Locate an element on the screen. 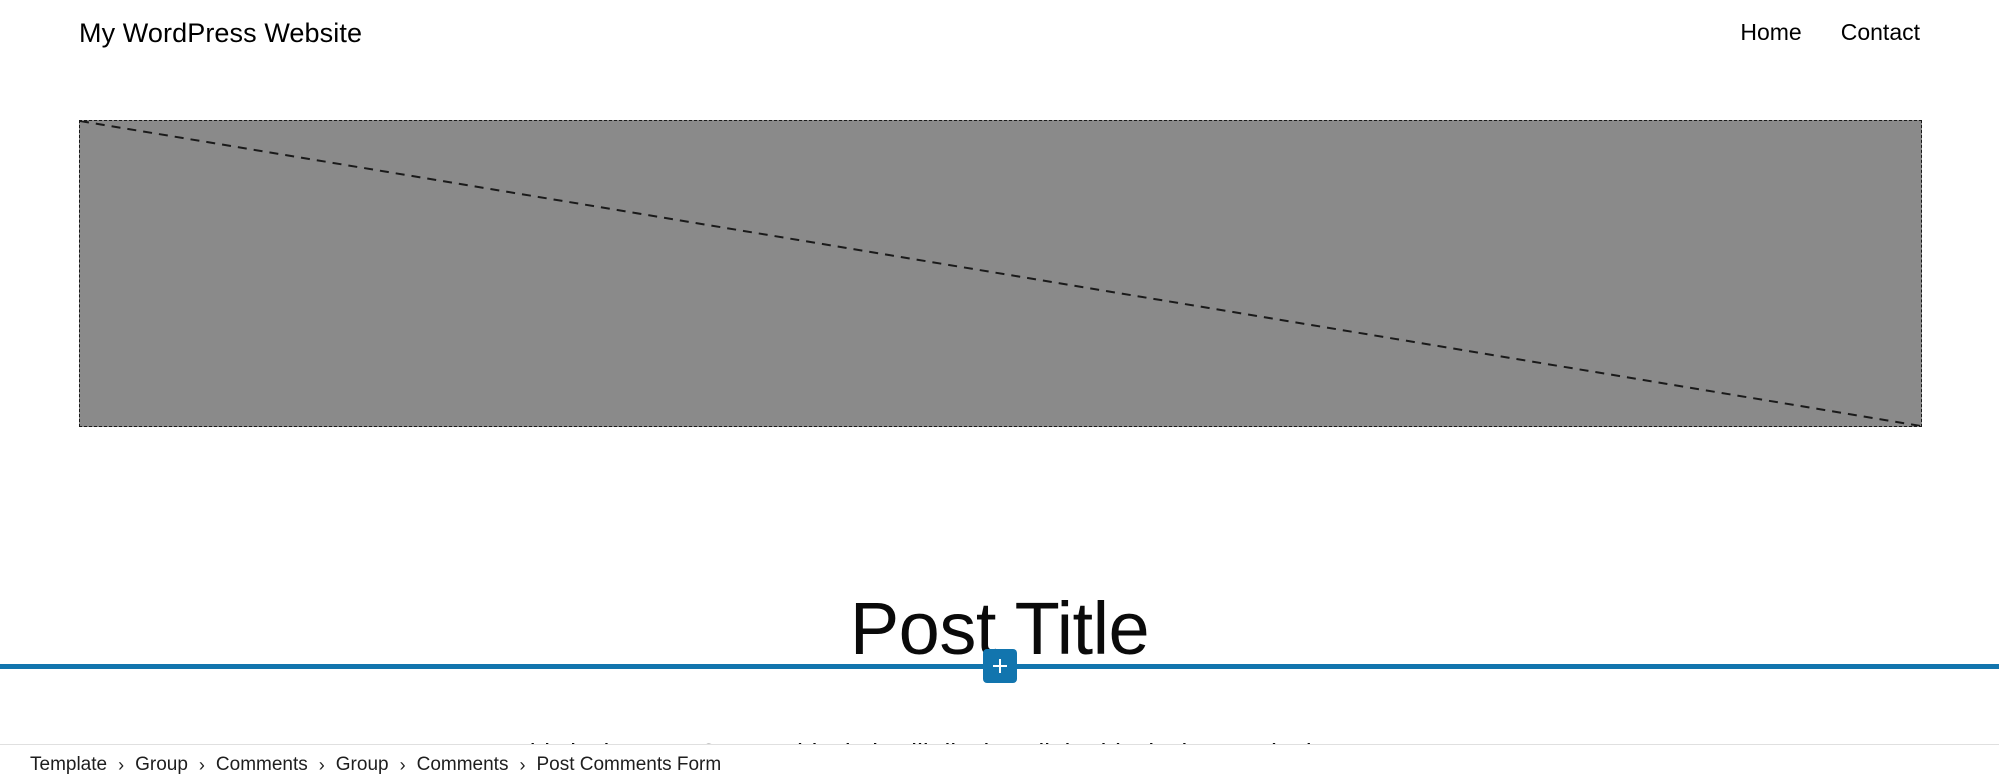  plus-icon is located at coordinates (999, 666).